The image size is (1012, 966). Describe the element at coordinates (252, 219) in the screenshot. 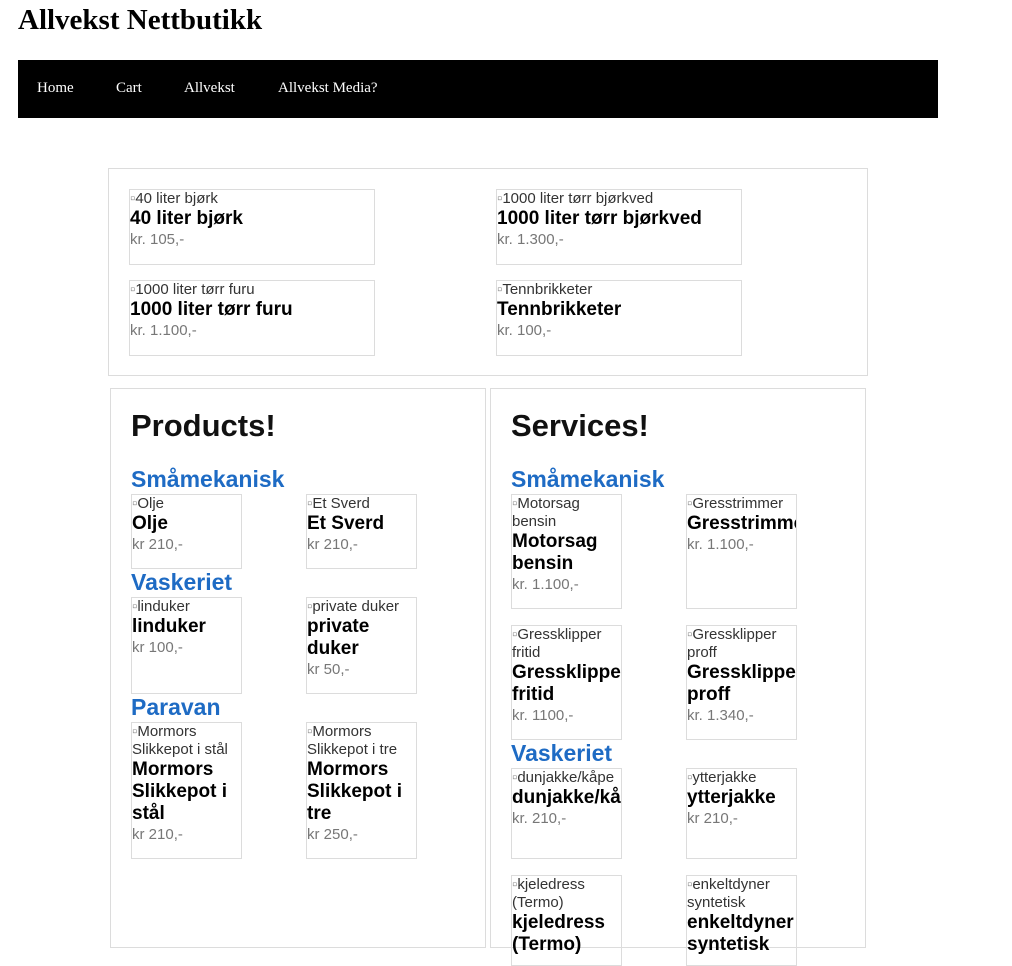

I see `product-name: 40 liter bjørk` at that location.